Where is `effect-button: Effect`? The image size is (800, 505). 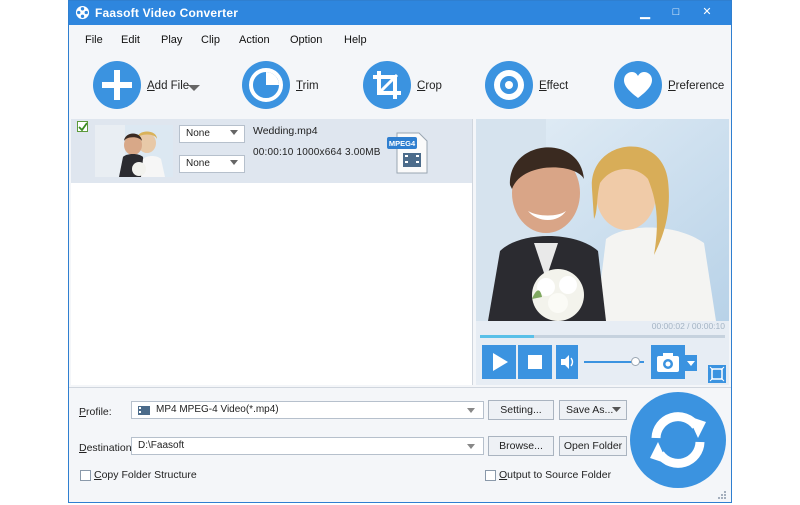 effect-button: Effect is located at coordinates (530, 86).